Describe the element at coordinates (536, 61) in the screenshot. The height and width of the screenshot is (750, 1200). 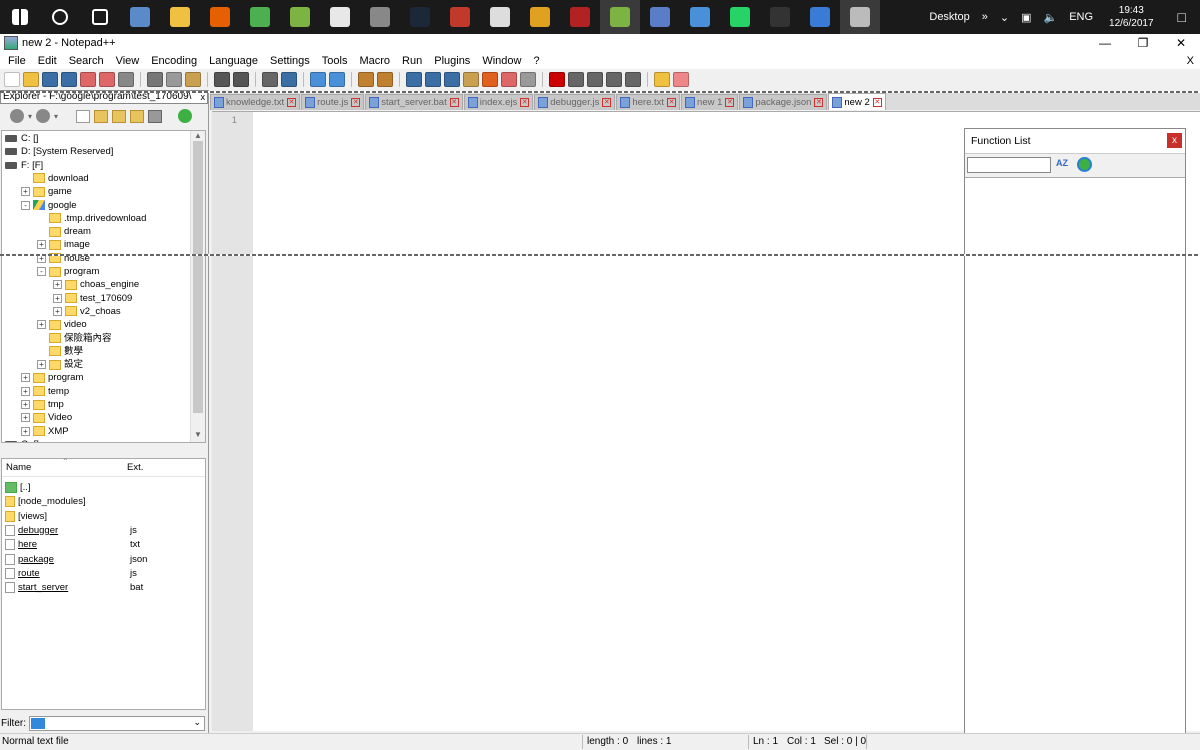
I see `menu-help: ?` at that location.